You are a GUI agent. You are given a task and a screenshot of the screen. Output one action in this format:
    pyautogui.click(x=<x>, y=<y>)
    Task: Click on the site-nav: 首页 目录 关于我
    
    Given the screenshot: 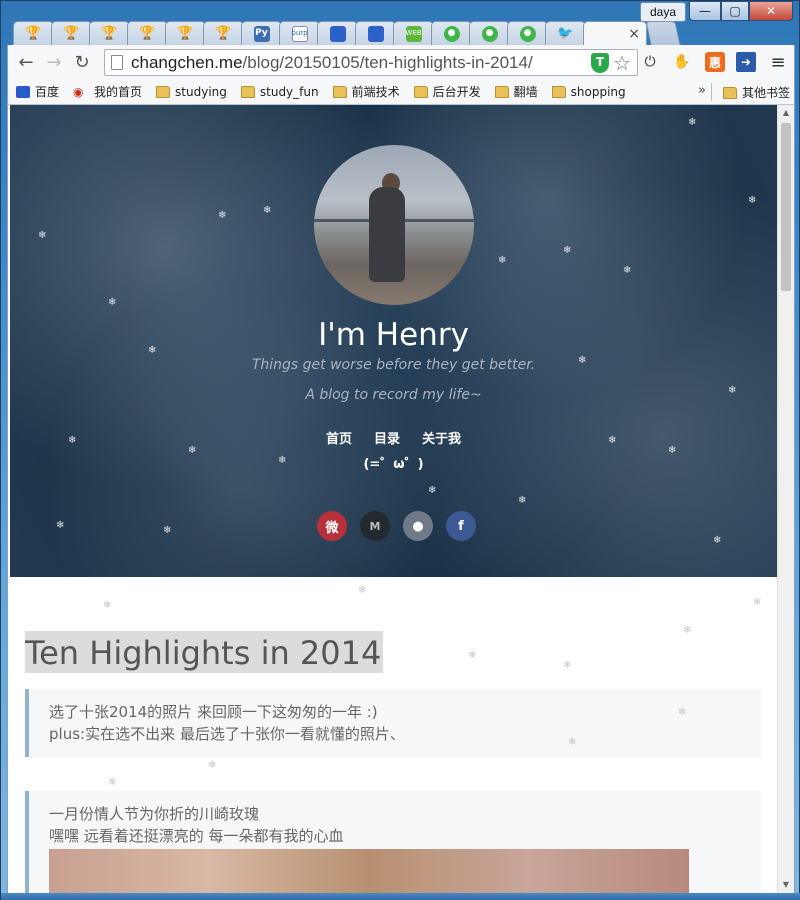 What is the action you would take?
    pyautogui.click(x=393, y=437)
    